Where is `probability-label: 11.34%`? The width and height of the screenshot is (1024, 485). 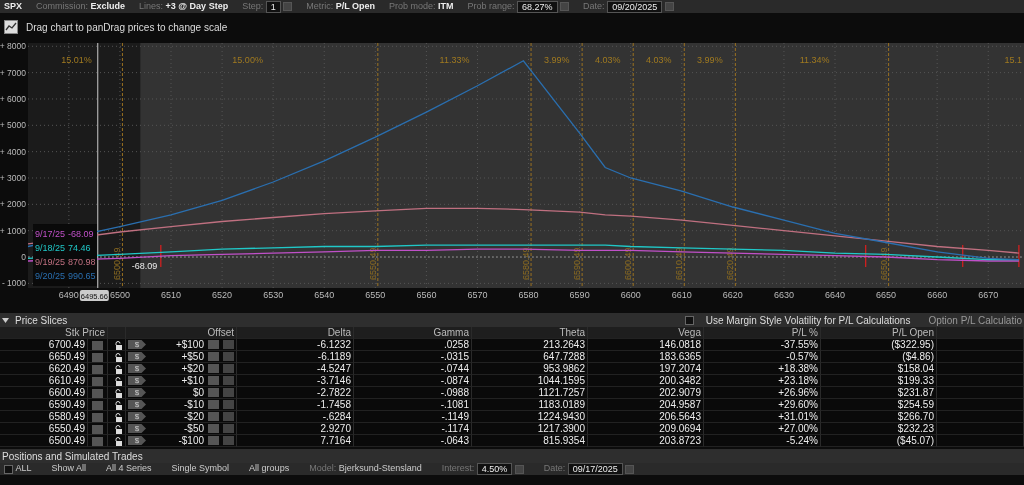 probability-label: 11.34% is located at coordinates (814, 60).